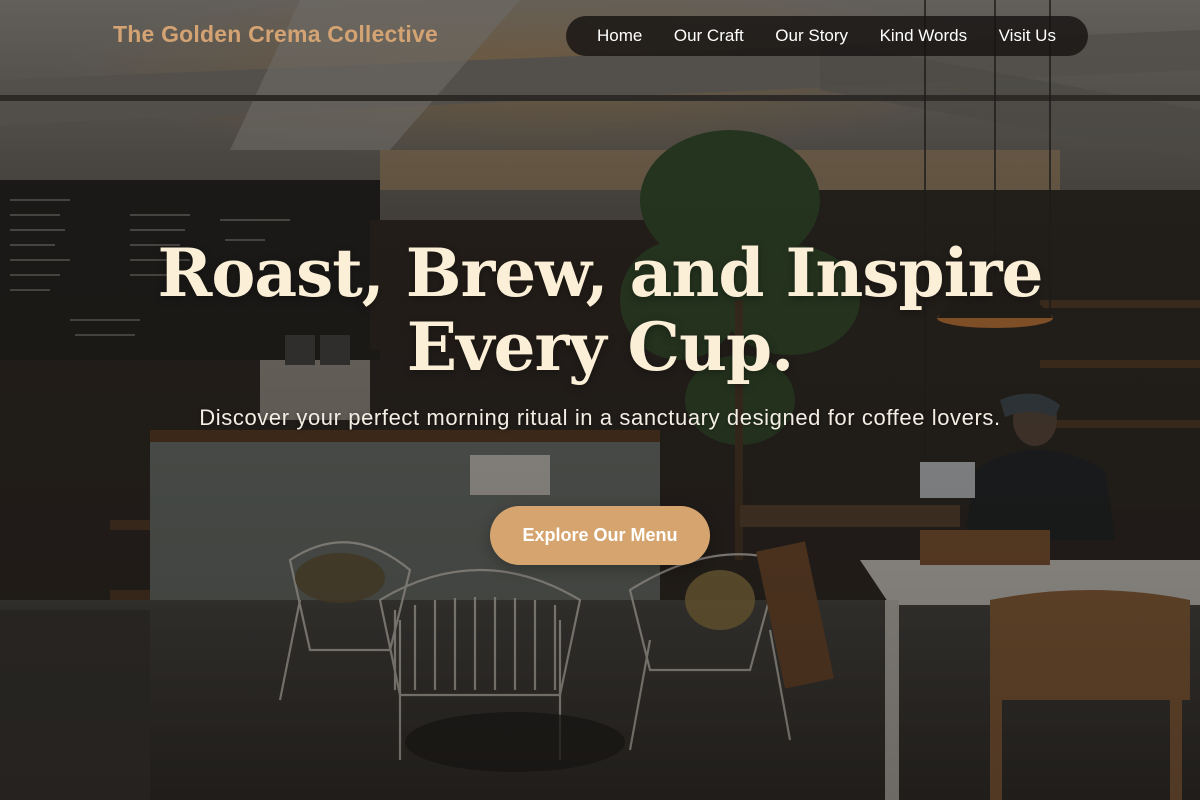 The height and width of the screenshot is (800, 1200). Describe the element at coordinates (275, 34) in the screenshot. I see `brand-logo-text: The Golden Crema Collective` at that location.